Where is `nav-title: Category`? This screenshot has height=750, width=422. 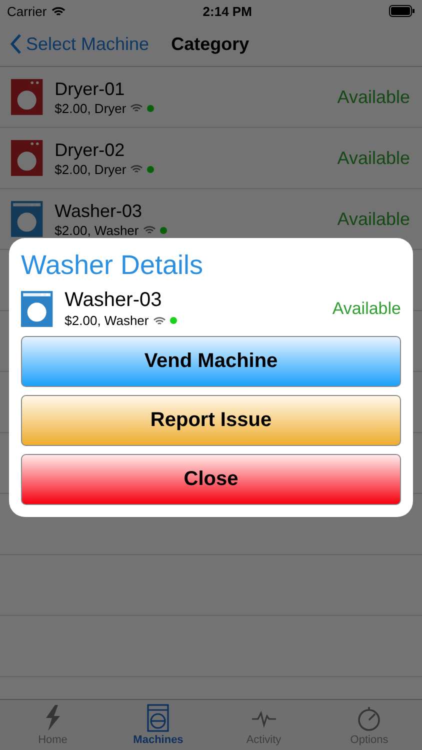 nav-title: Category is located at coordinates (210, 44).